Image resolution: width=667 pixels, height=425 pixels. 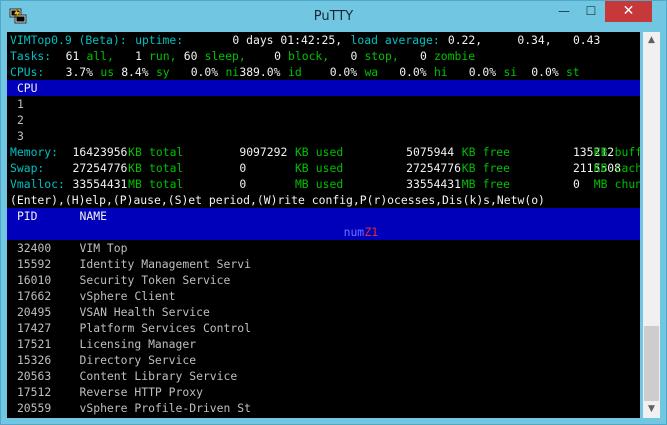 What do you see at coordinates (371, 232) in the screenshot?
I see `process-unit-label: Z1` at bounding box center [371, 232].